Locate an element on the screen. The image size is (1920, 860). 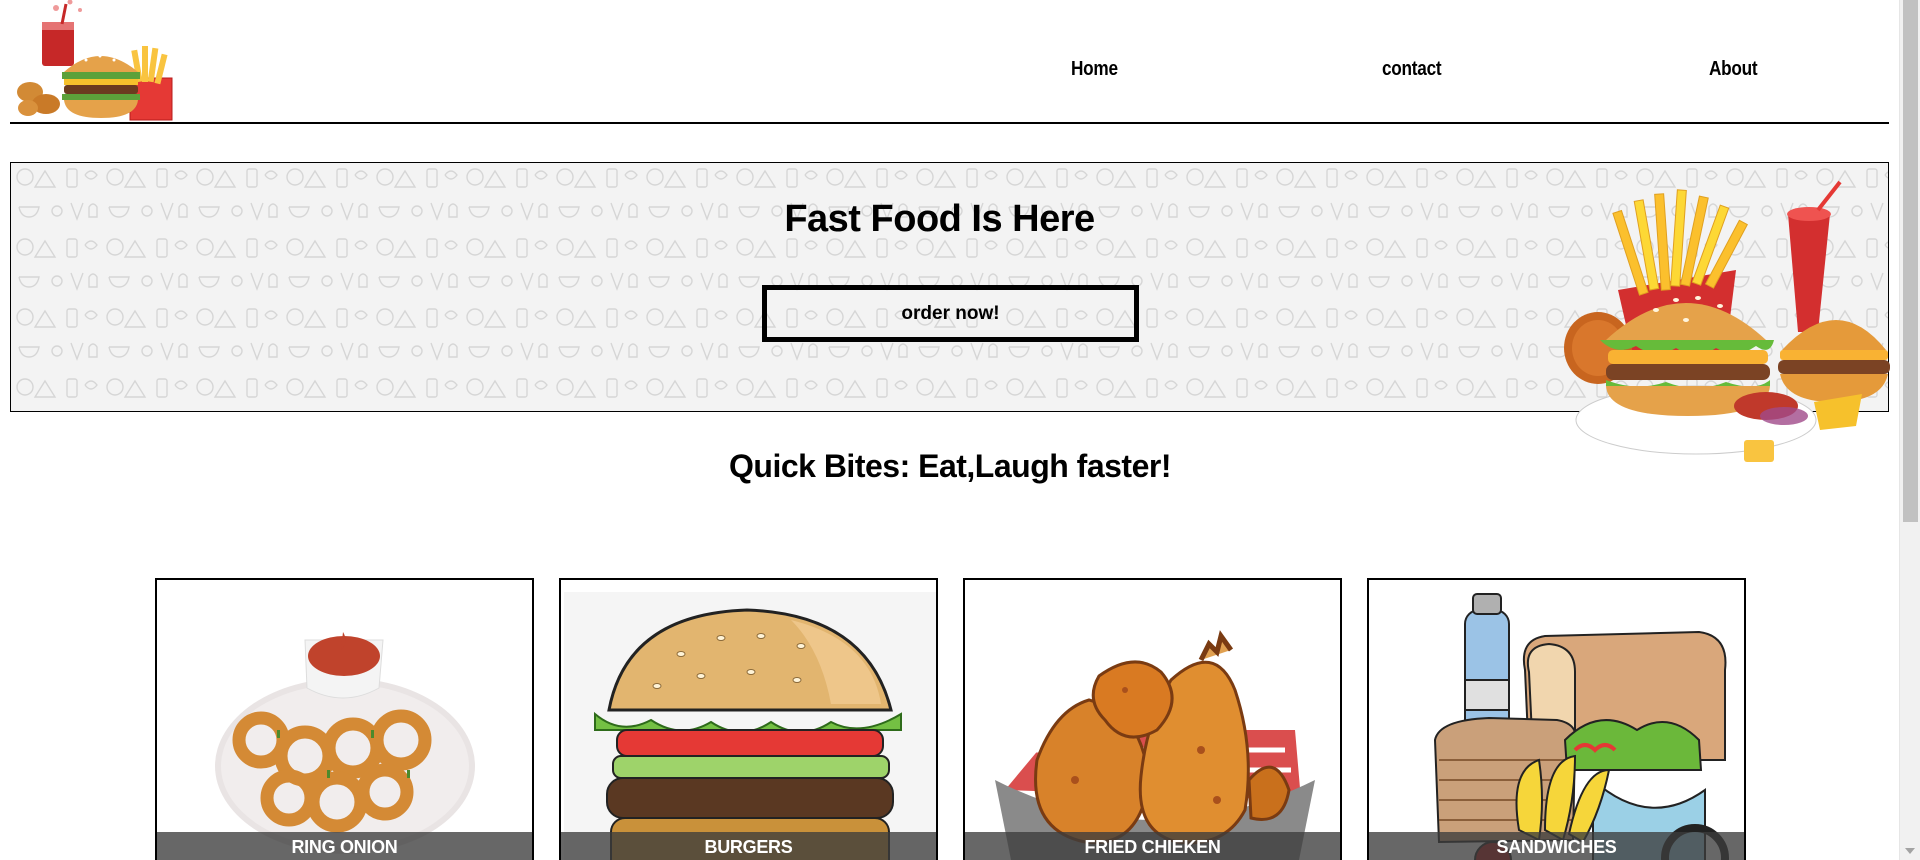
site-header: Home contact About is located at coordinates (949, 62).